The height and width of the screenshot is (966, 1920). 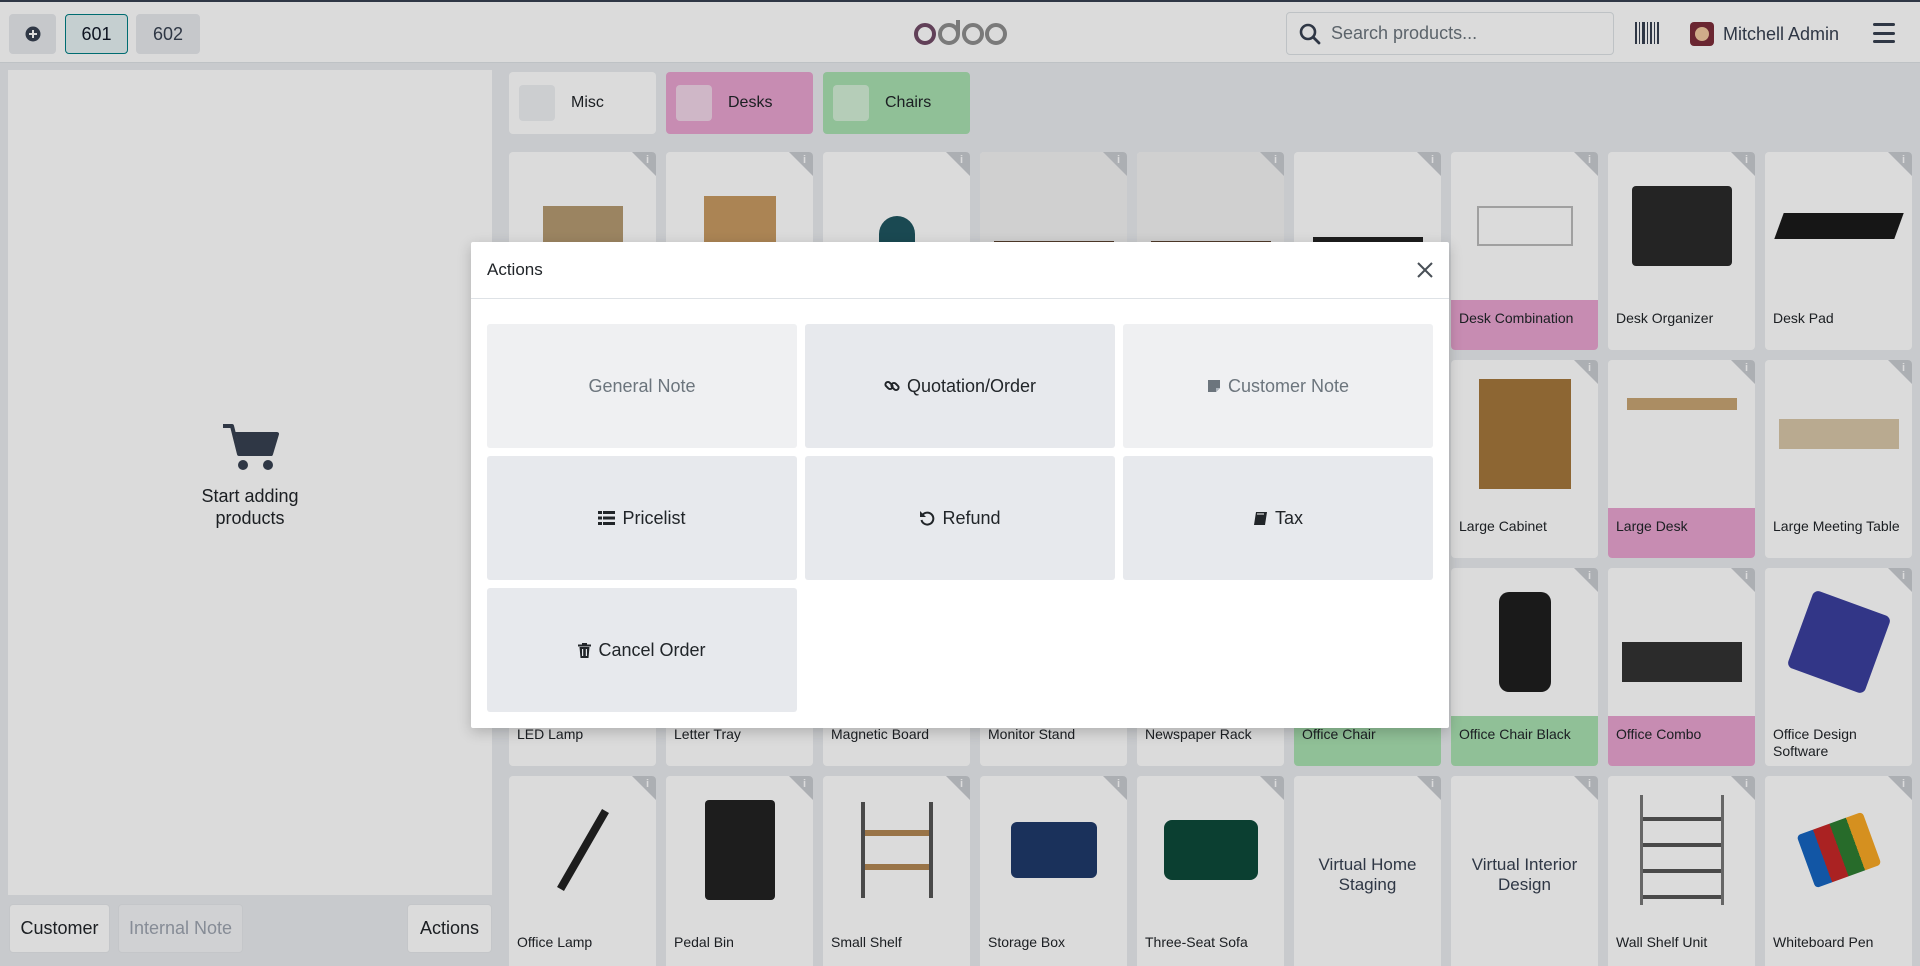 I want to click on general-note-button: General Note, so click(x=642, y=386).